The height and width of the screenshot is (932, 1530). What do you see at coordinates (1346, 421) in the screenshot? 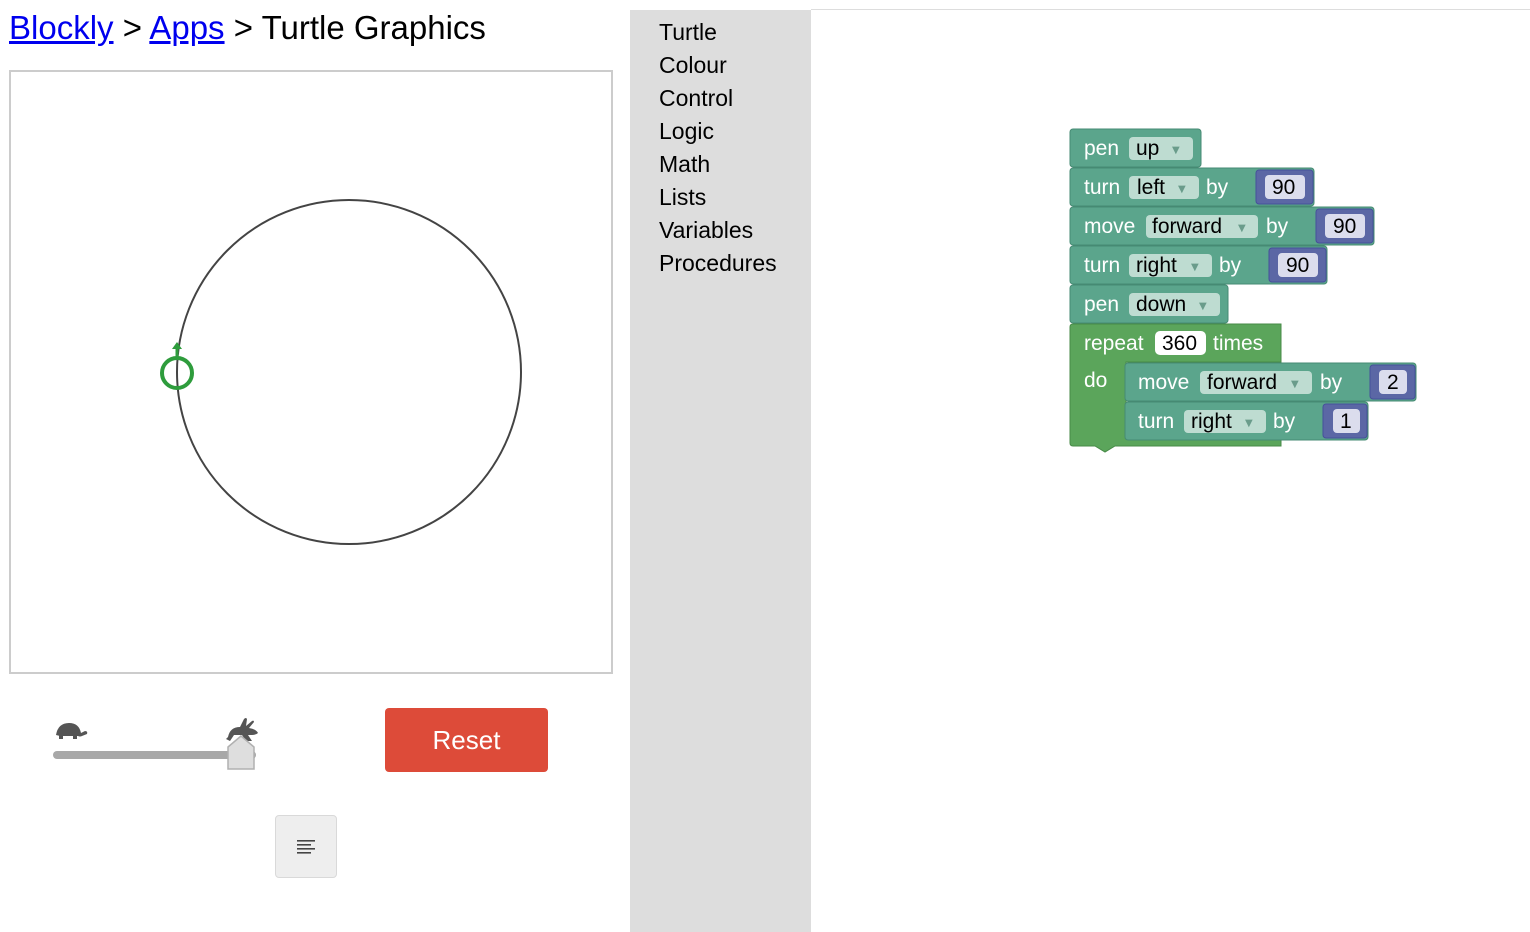
I see `number-value: 1` at bounding box center [1346, 421].